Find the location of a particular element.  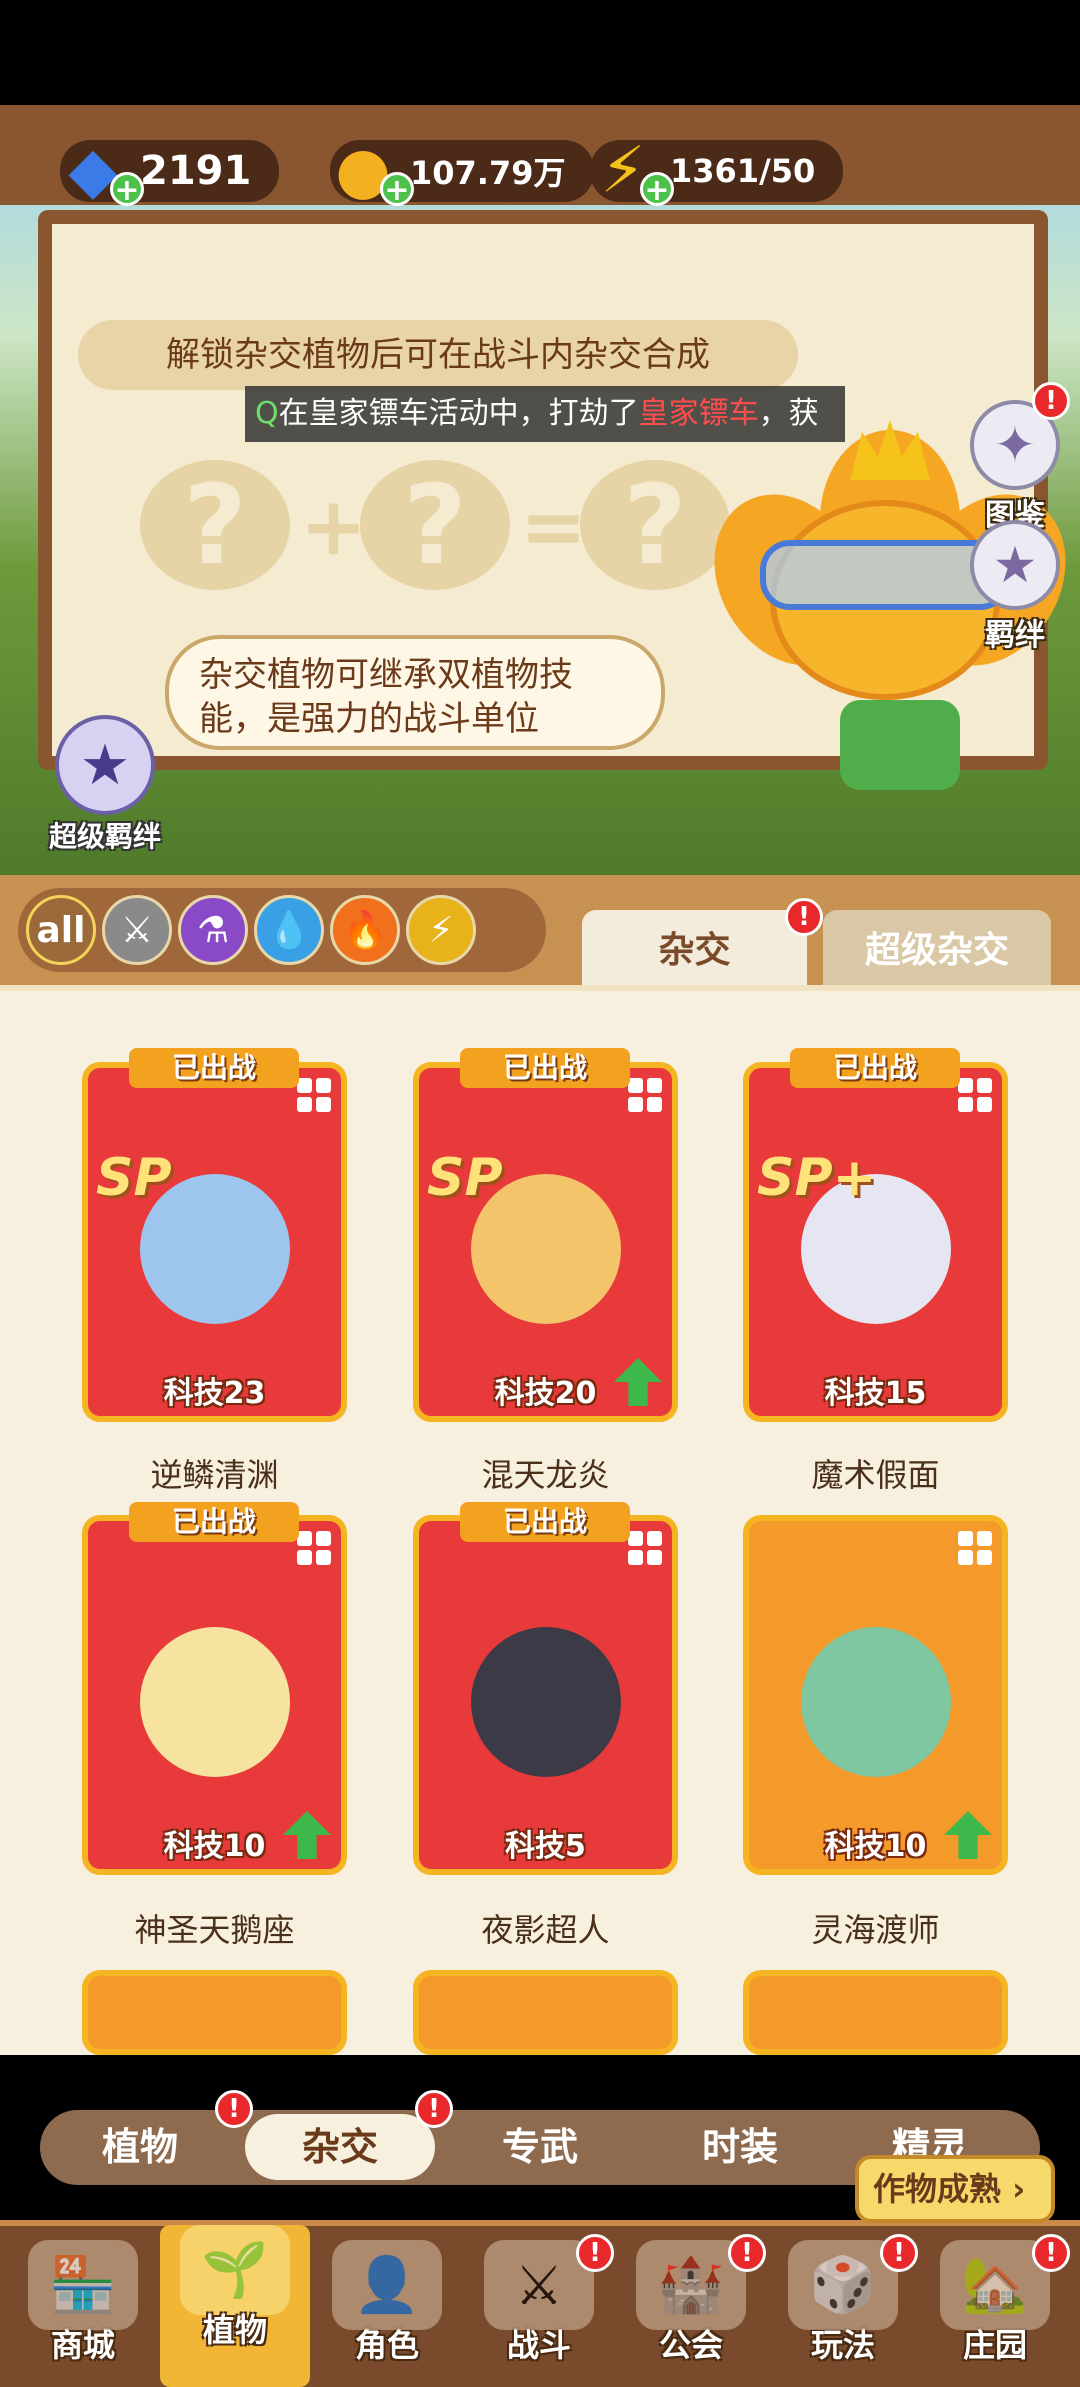

plant-icon: 🌱 is located at coordinates (235, 2270).